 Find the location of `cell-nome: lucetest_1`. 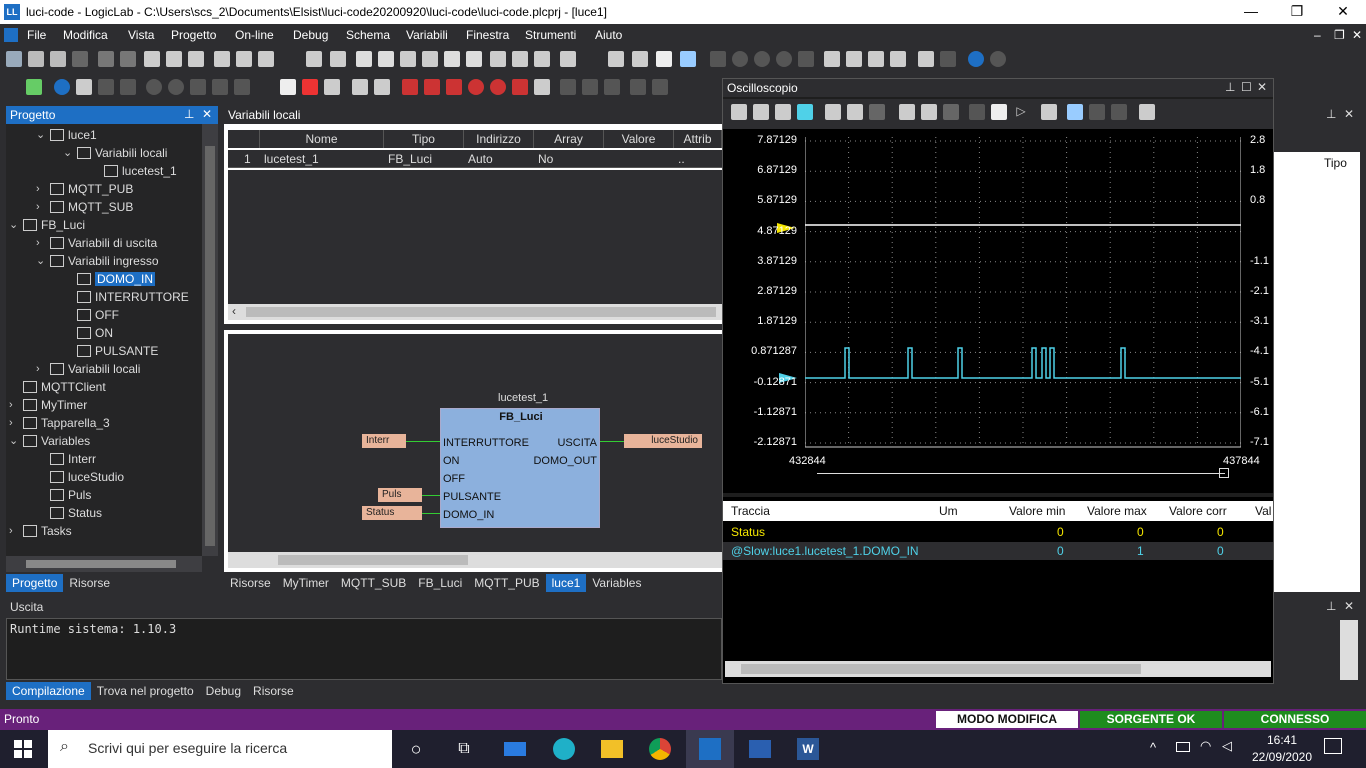

cell-nome: lucetest_1 is located at coordinates (289, 159).